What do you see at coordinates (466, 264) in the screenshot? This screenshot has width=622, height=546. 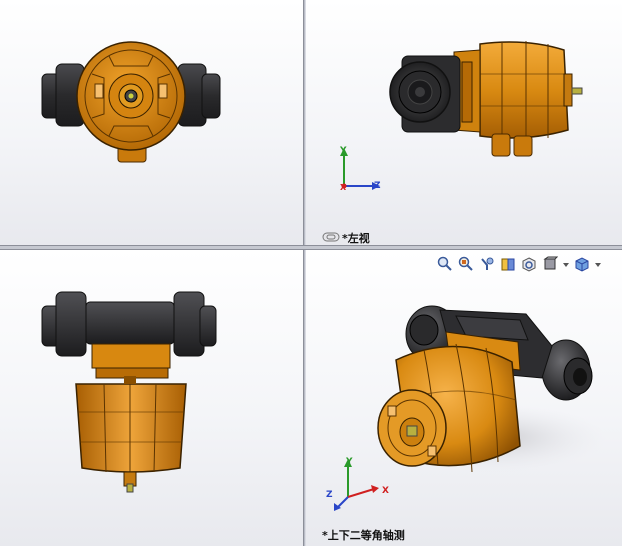 I see `zoom-to-area-icon` at bounding box center [466, 264].